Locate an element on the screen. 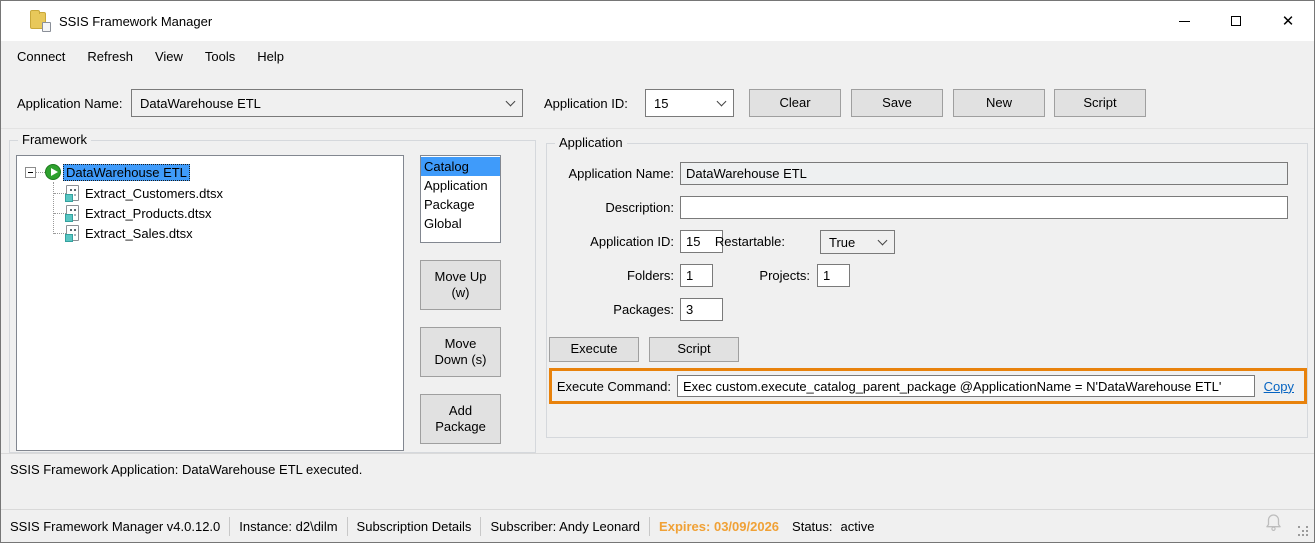 This screenshot has height=543, width=1315. projects-label: Projects: is located at coordinates (784, 275).